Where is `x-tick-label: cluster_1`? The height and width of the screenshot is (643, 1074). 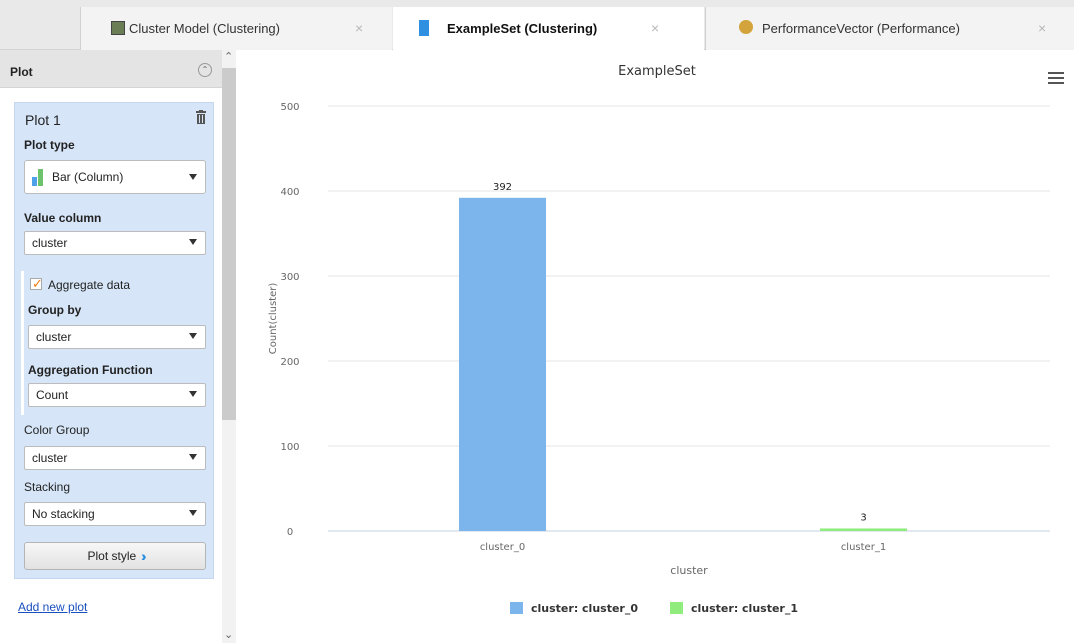 x-tick-label: cluster_1 is located at coordinates (863, 547).